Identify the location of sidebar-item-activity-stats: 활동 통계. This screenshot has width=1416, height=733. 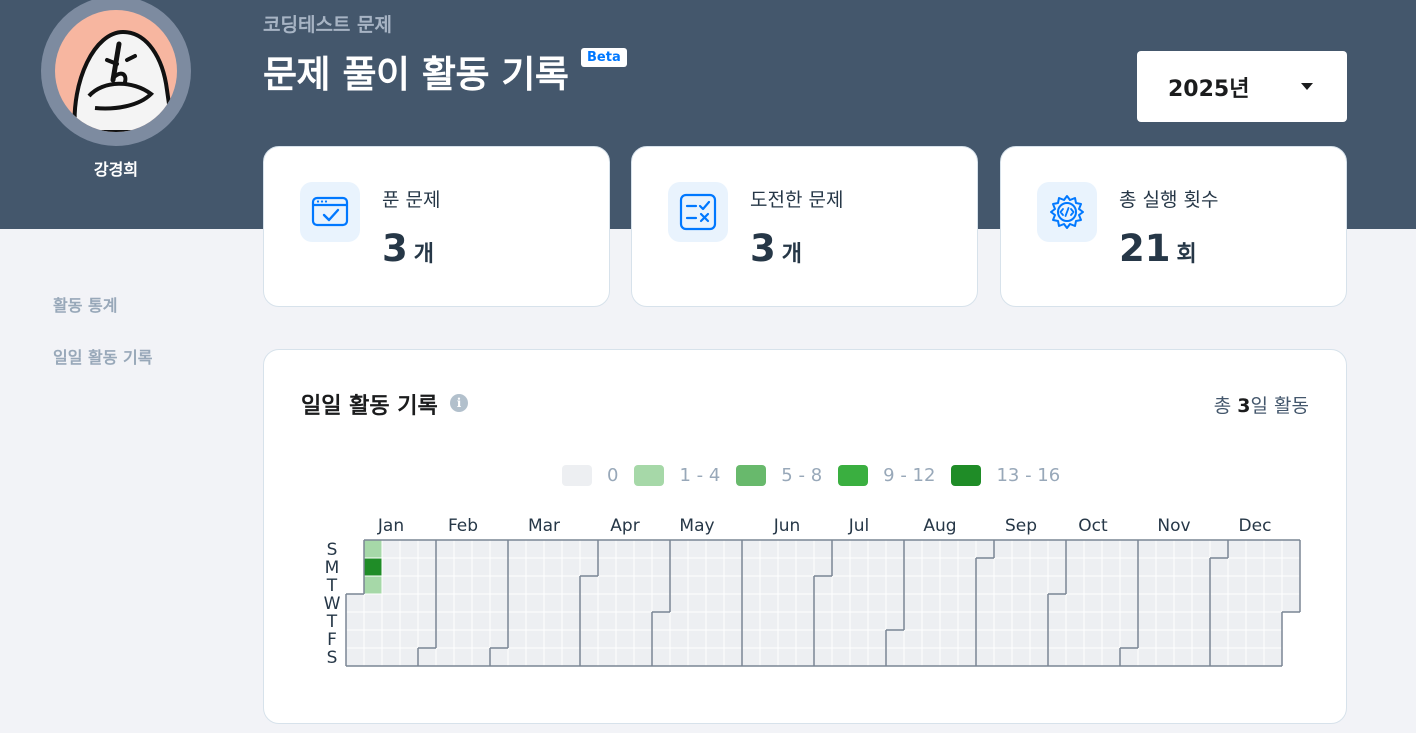
(102, 304).